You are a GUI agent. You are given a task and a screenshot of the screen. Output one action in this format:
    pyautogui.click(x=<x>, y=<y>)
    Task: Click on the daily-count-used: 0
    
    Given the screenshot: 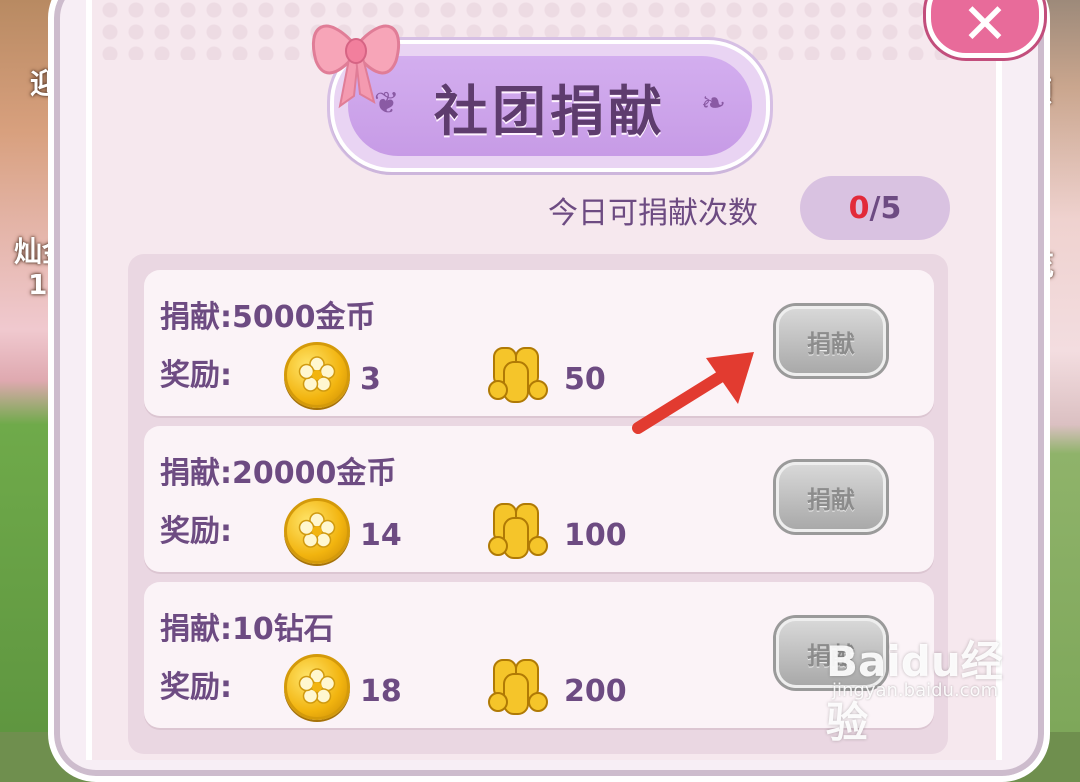 What is the action you would take?
    pyautogui.click(x=859, y=208)
    